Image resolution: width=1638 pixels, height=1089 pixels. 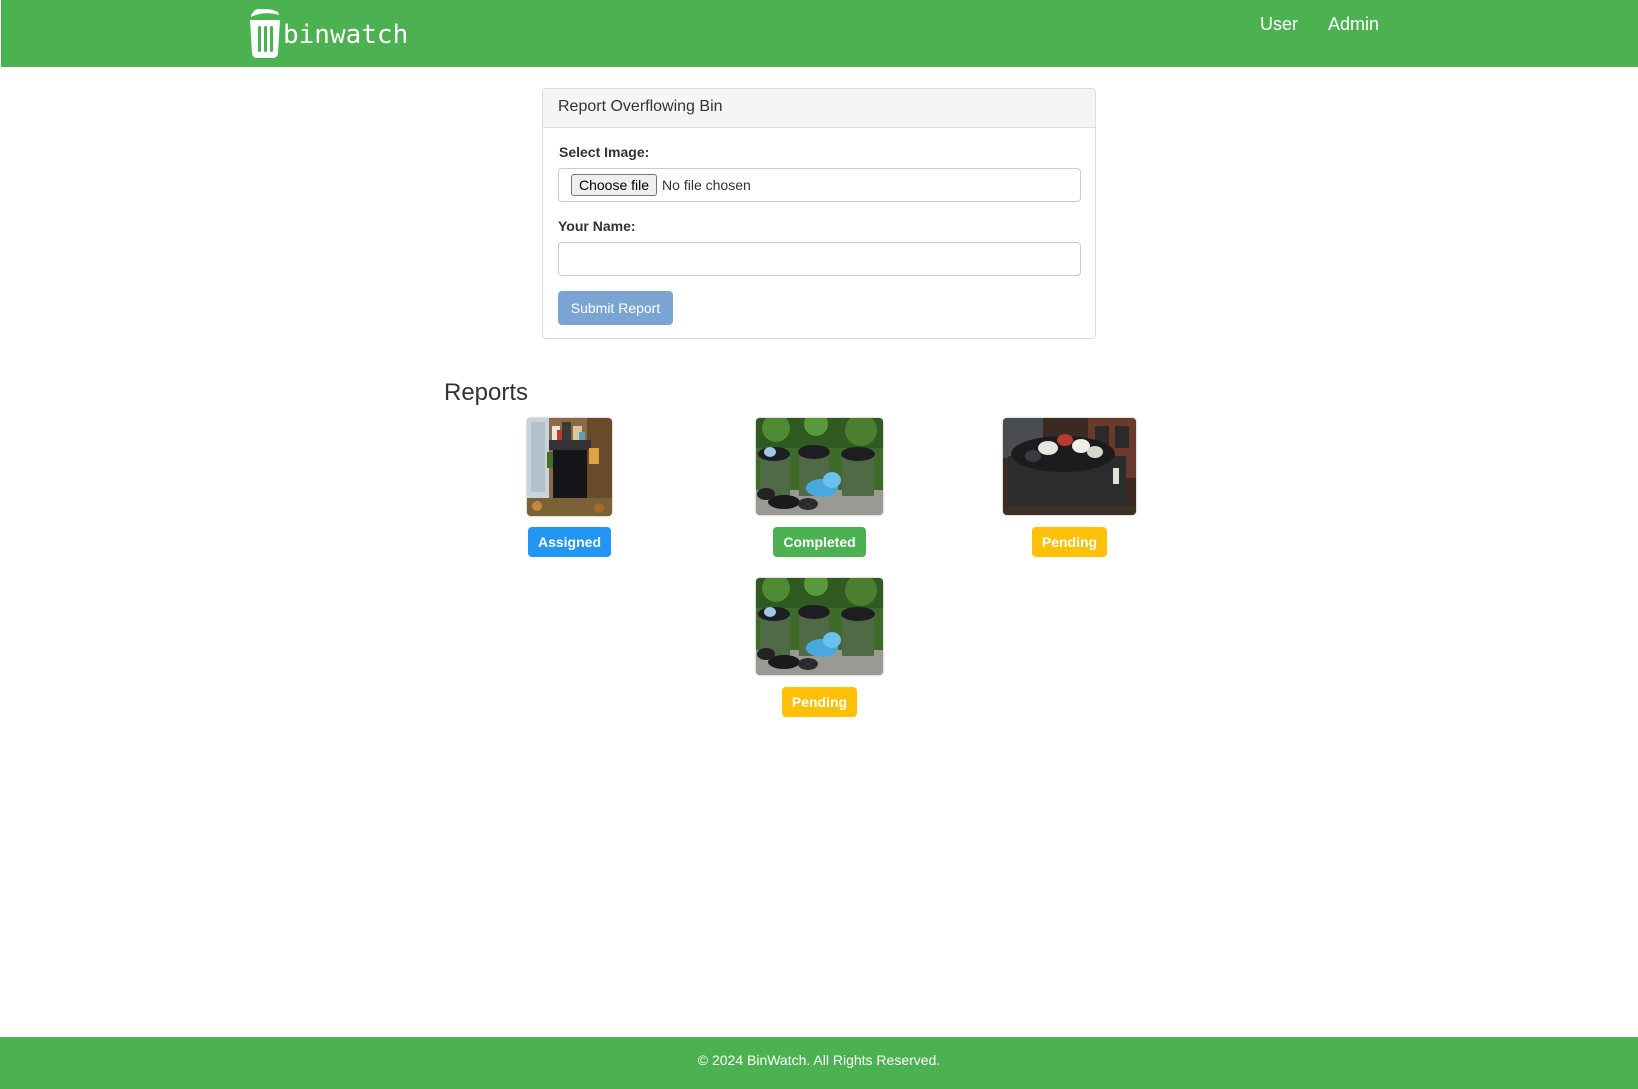 What do you see at coordinates (819, 259) in the screenshot?
I see `your-name-input` at bounding box center [819, 259].